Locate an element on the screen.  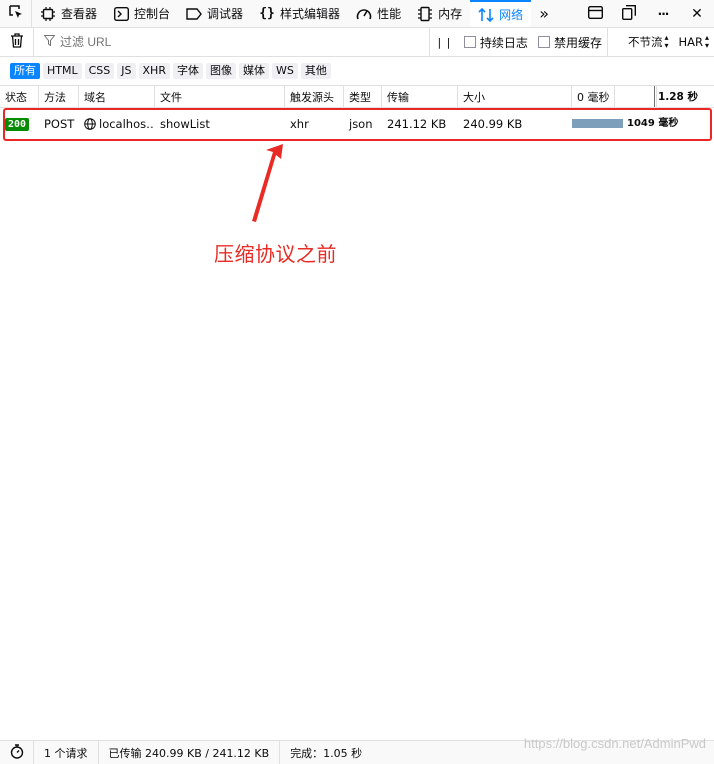
disable-cache-checkbox: 禁用缓存 is located at coordinates (570, 42).